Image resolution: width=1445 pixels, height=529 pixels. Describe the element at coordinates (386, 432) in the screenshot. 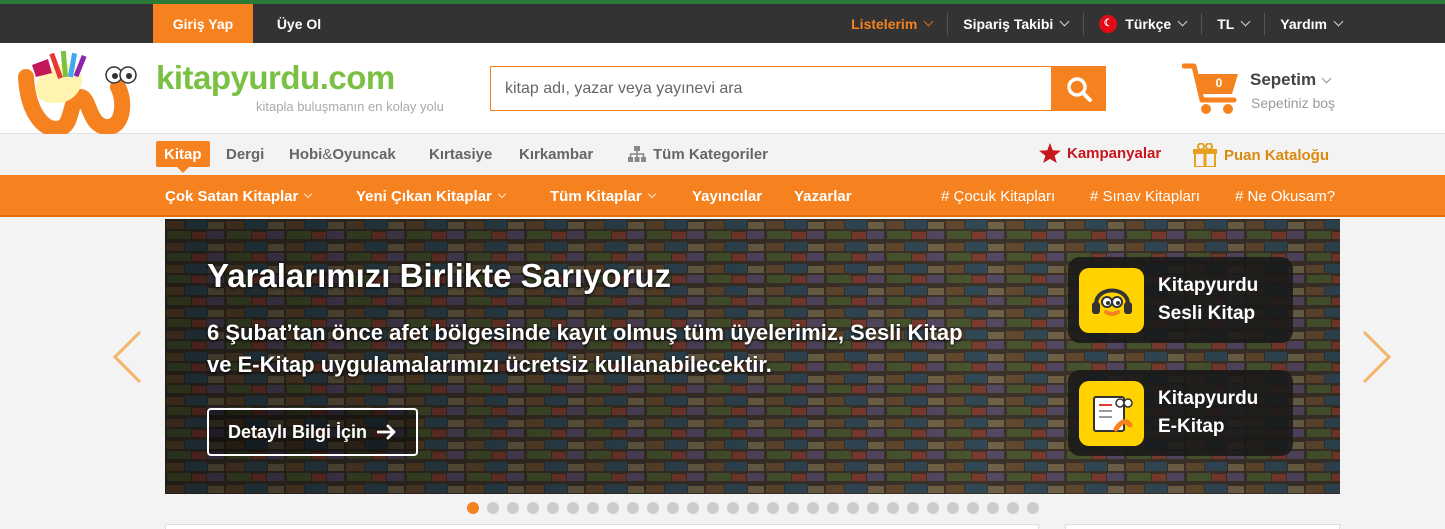

I see `arrow-right-icon` at that location.